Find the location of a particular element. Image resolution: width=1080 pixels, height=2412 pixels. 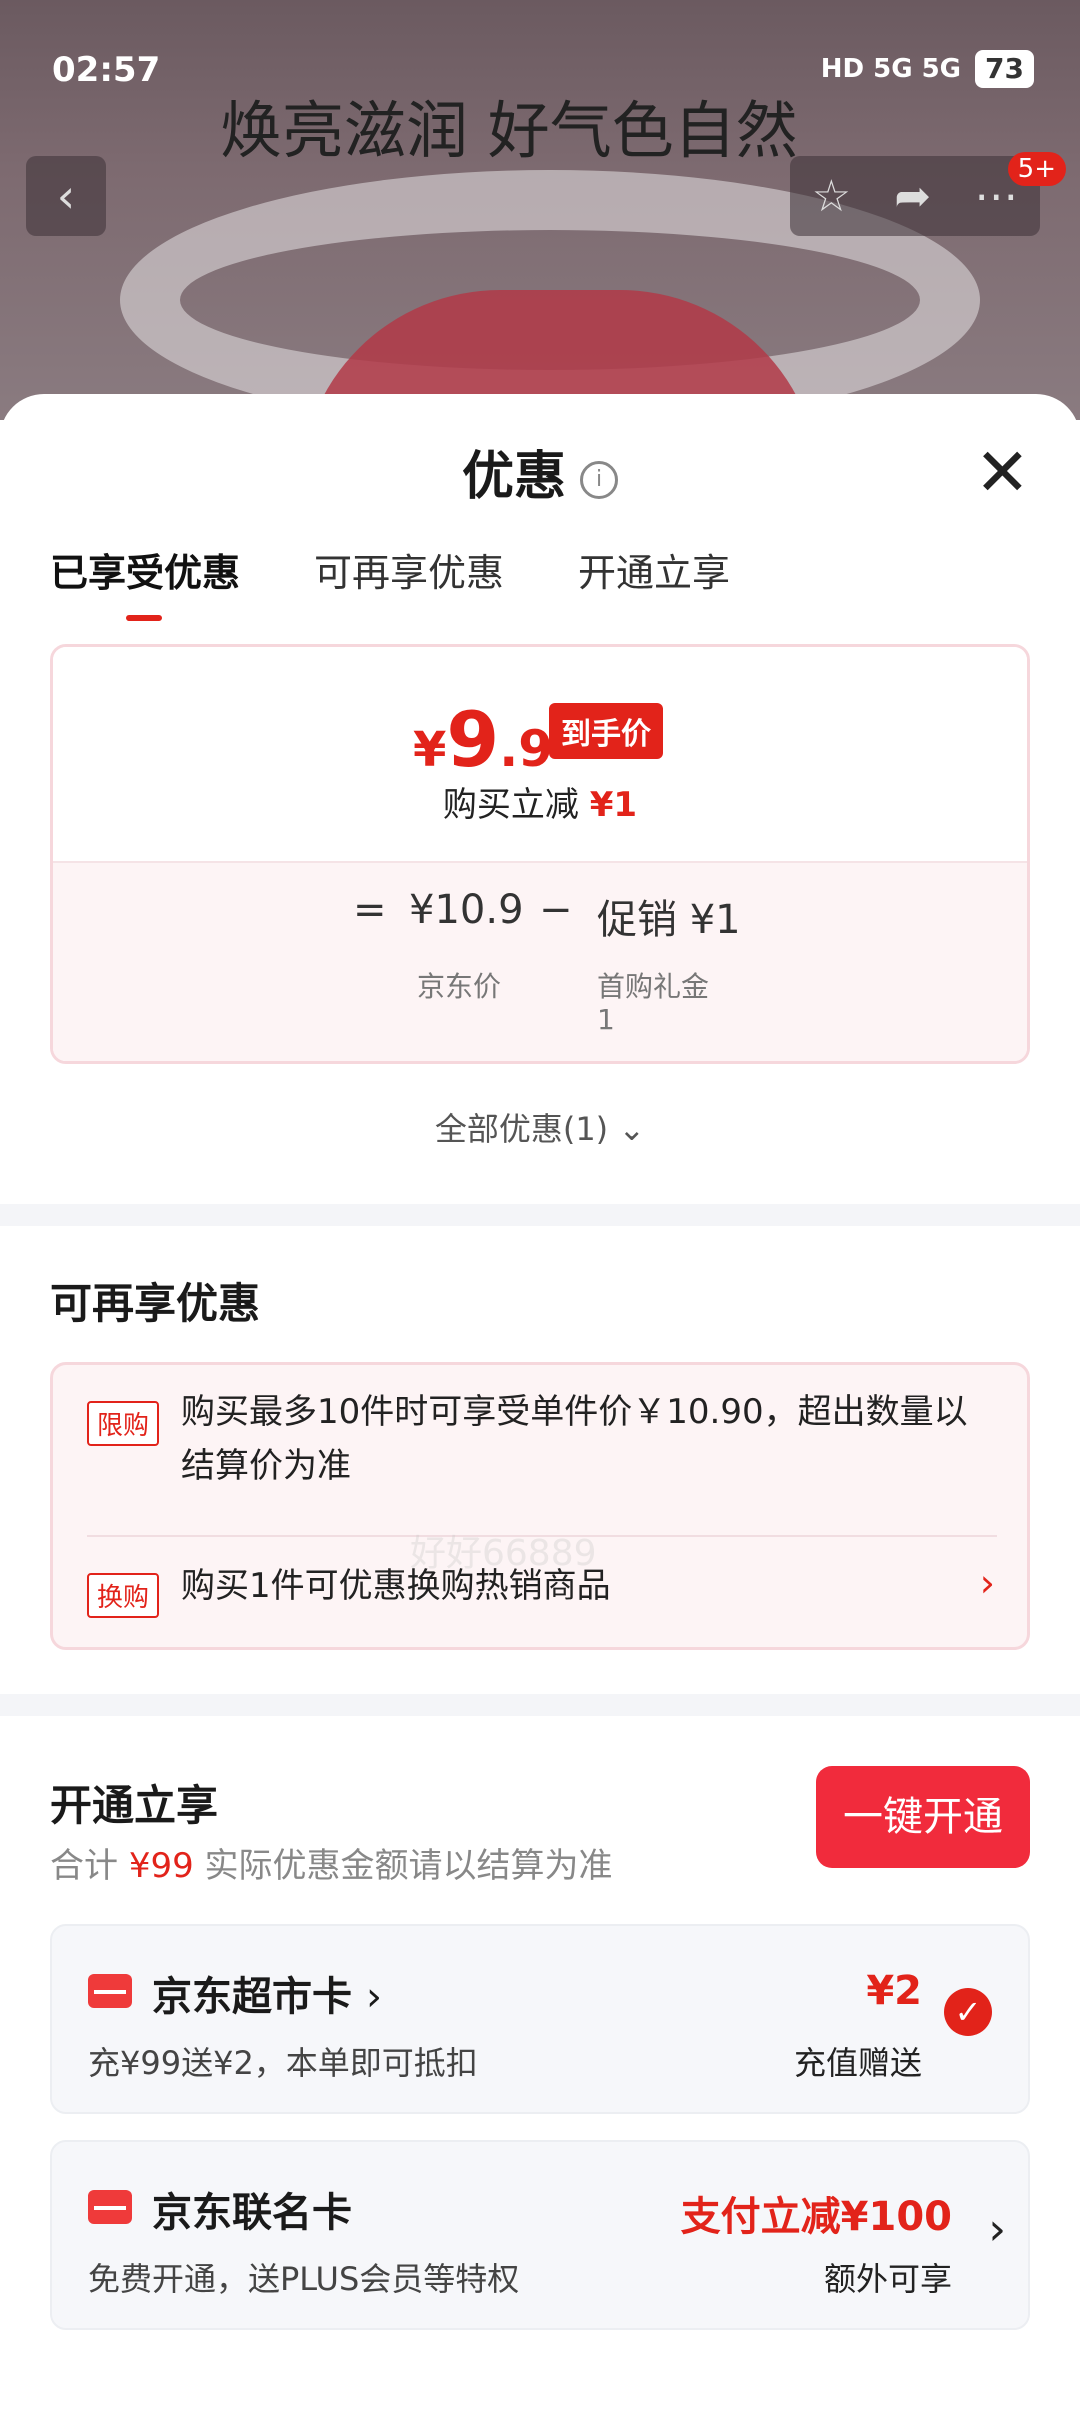

more-offers-title: 可再享优惠 is located at coordinates (155, 1303).